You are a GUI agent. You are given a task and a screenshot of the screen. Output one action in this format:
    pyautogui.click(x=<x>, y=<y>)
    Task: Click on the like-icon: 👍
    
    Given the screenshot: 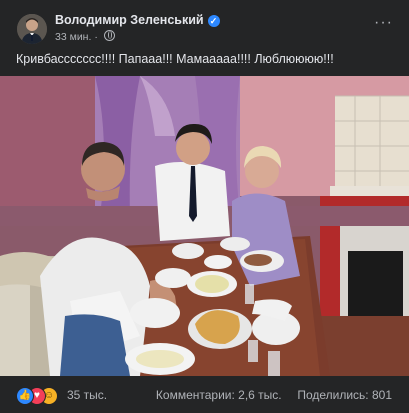 What is the action you would take?
    pyautogui.click(x=25, y=396)
    